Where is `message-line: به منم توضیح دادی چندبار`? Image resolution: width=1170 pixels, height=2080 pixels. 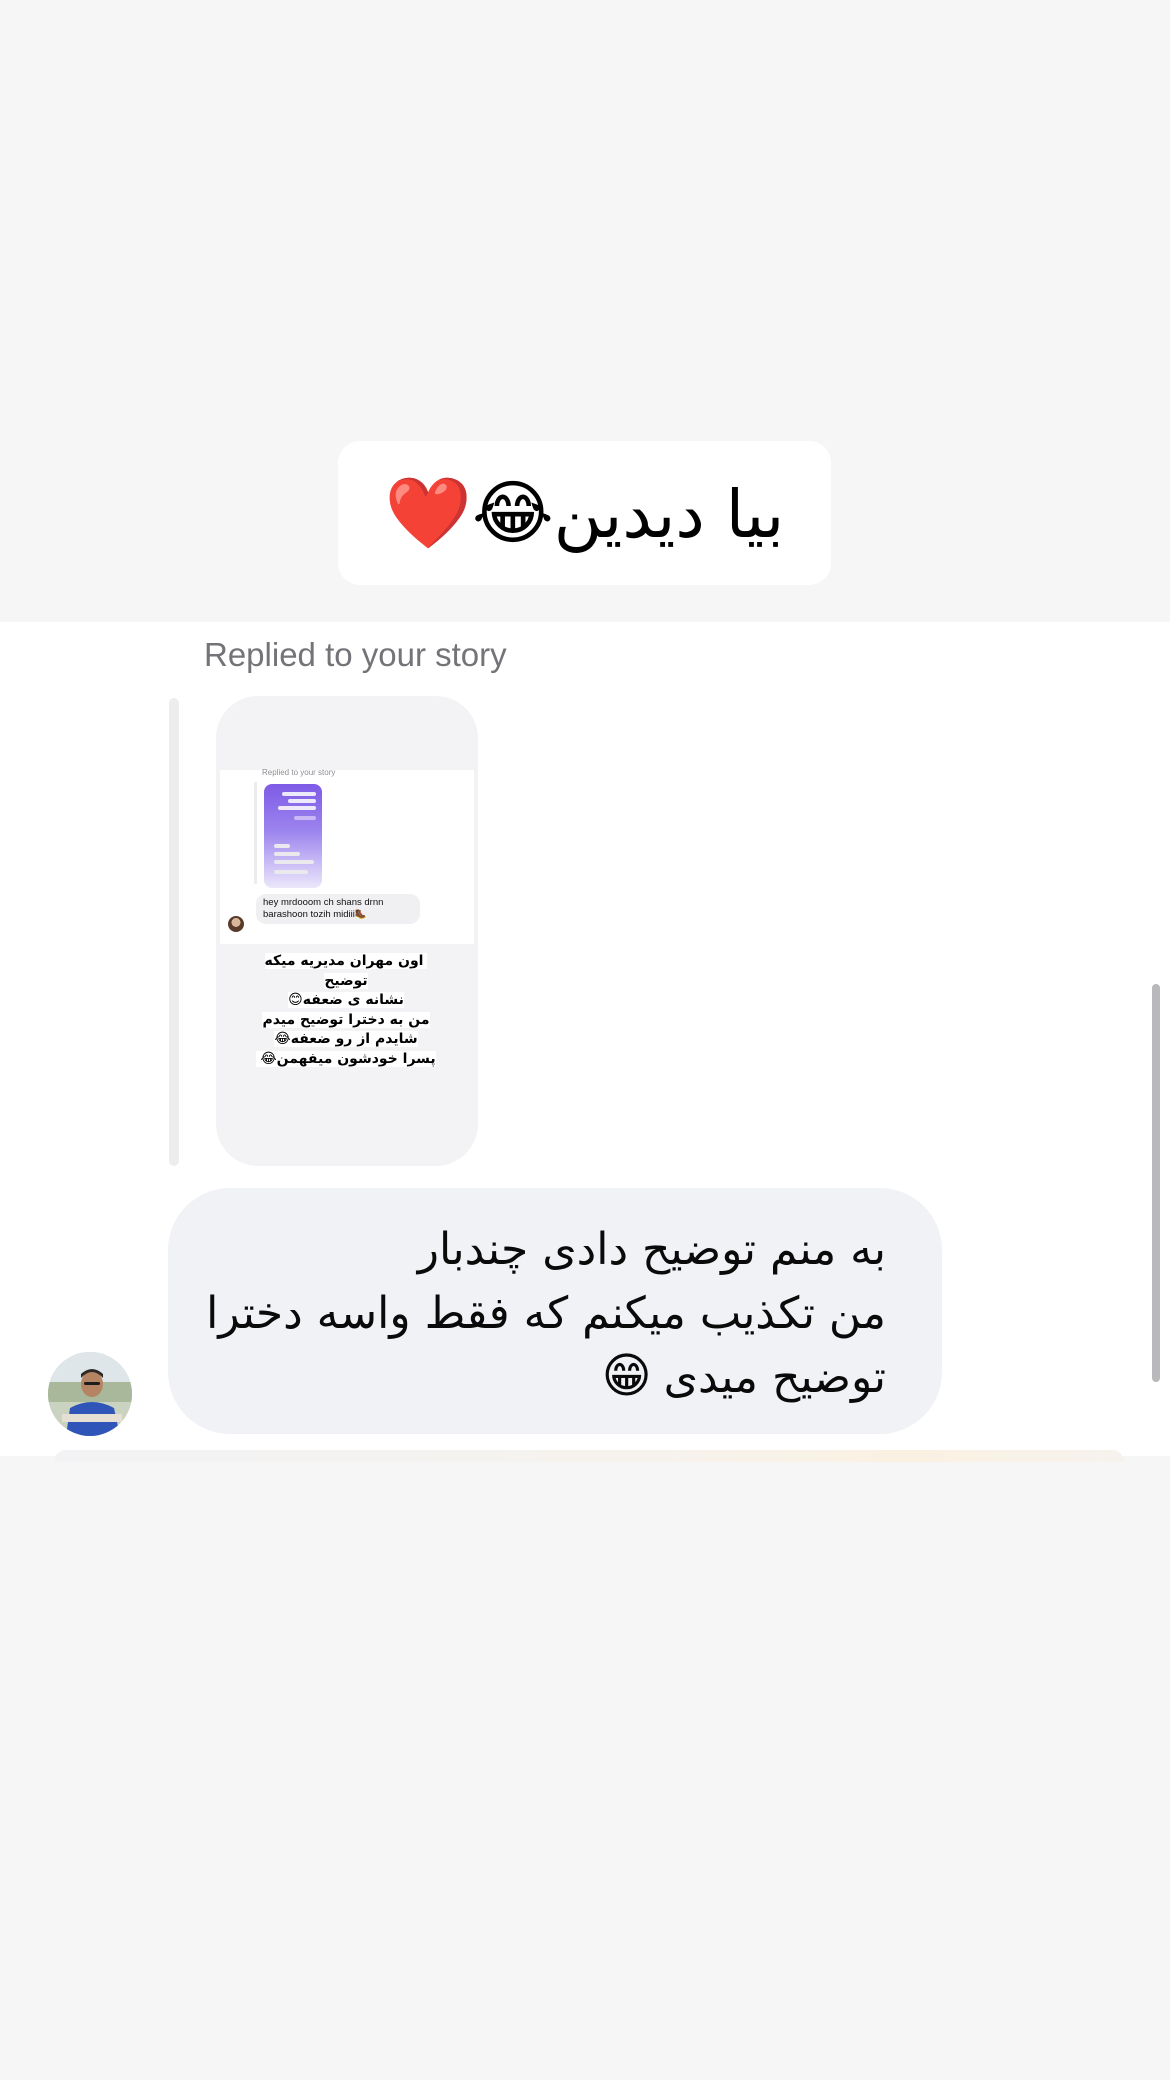 message-line: به منم توضیح دادی چندبار is located at coordinates (651, 1249).